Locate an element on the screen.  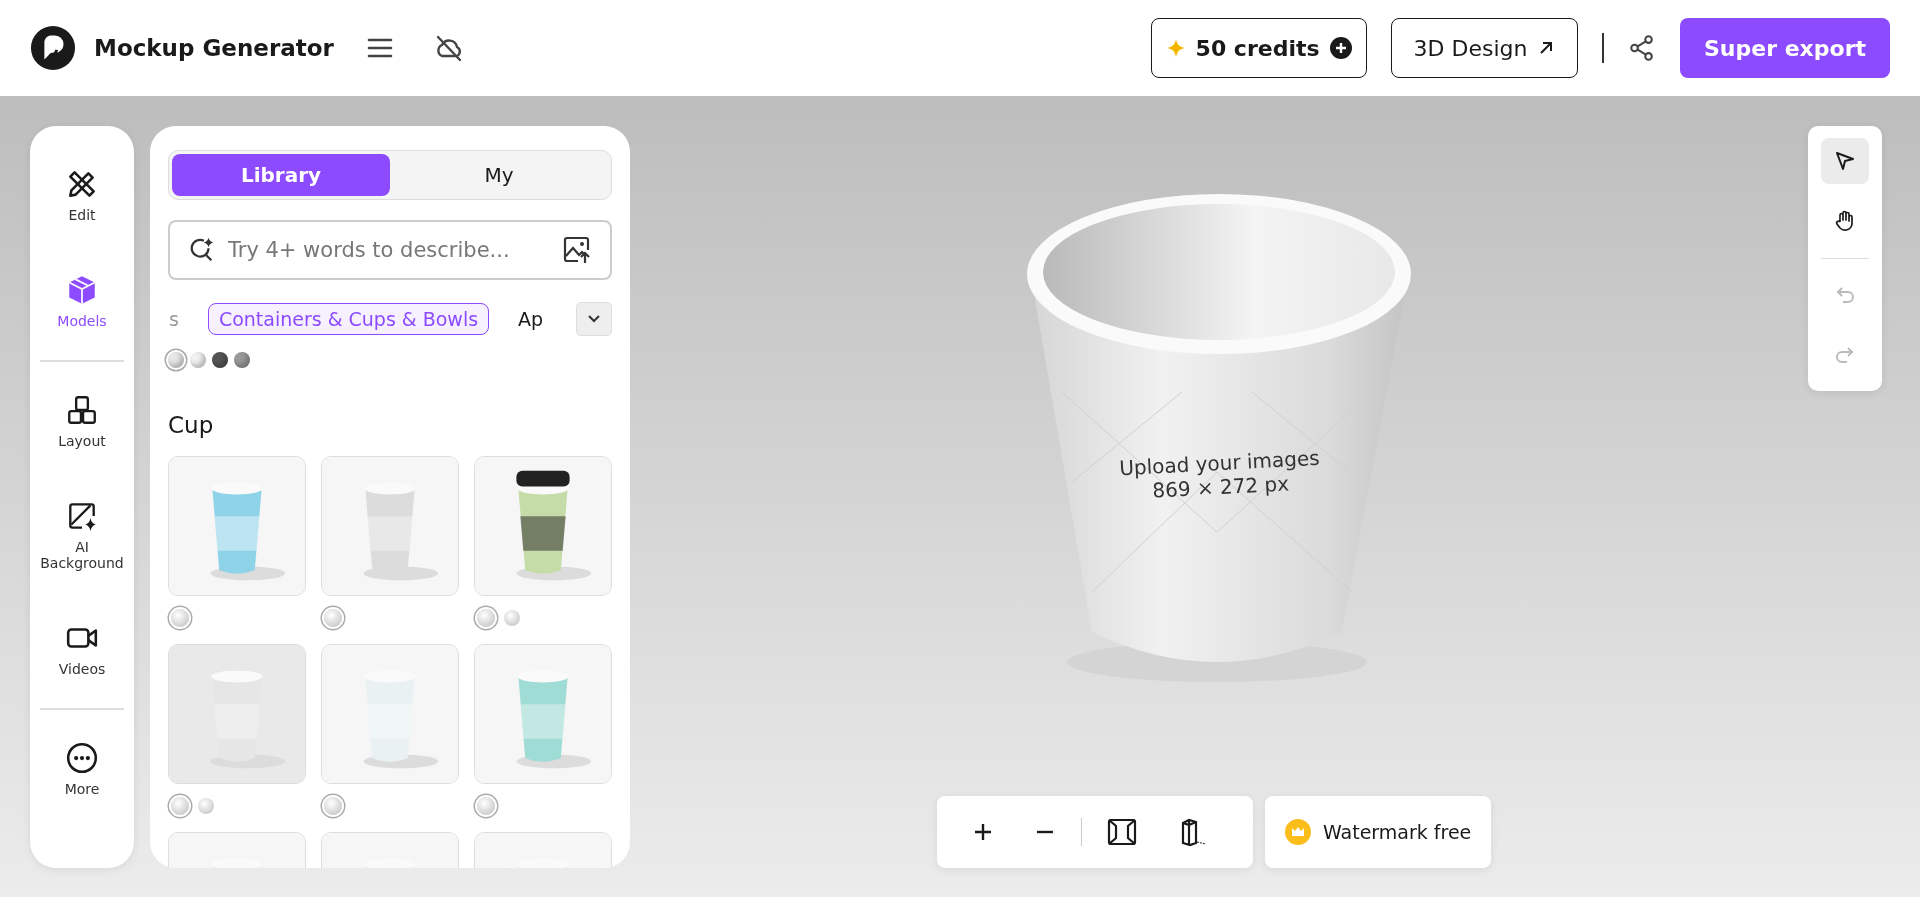
crown-icon is located at coordinates (1298, 832).